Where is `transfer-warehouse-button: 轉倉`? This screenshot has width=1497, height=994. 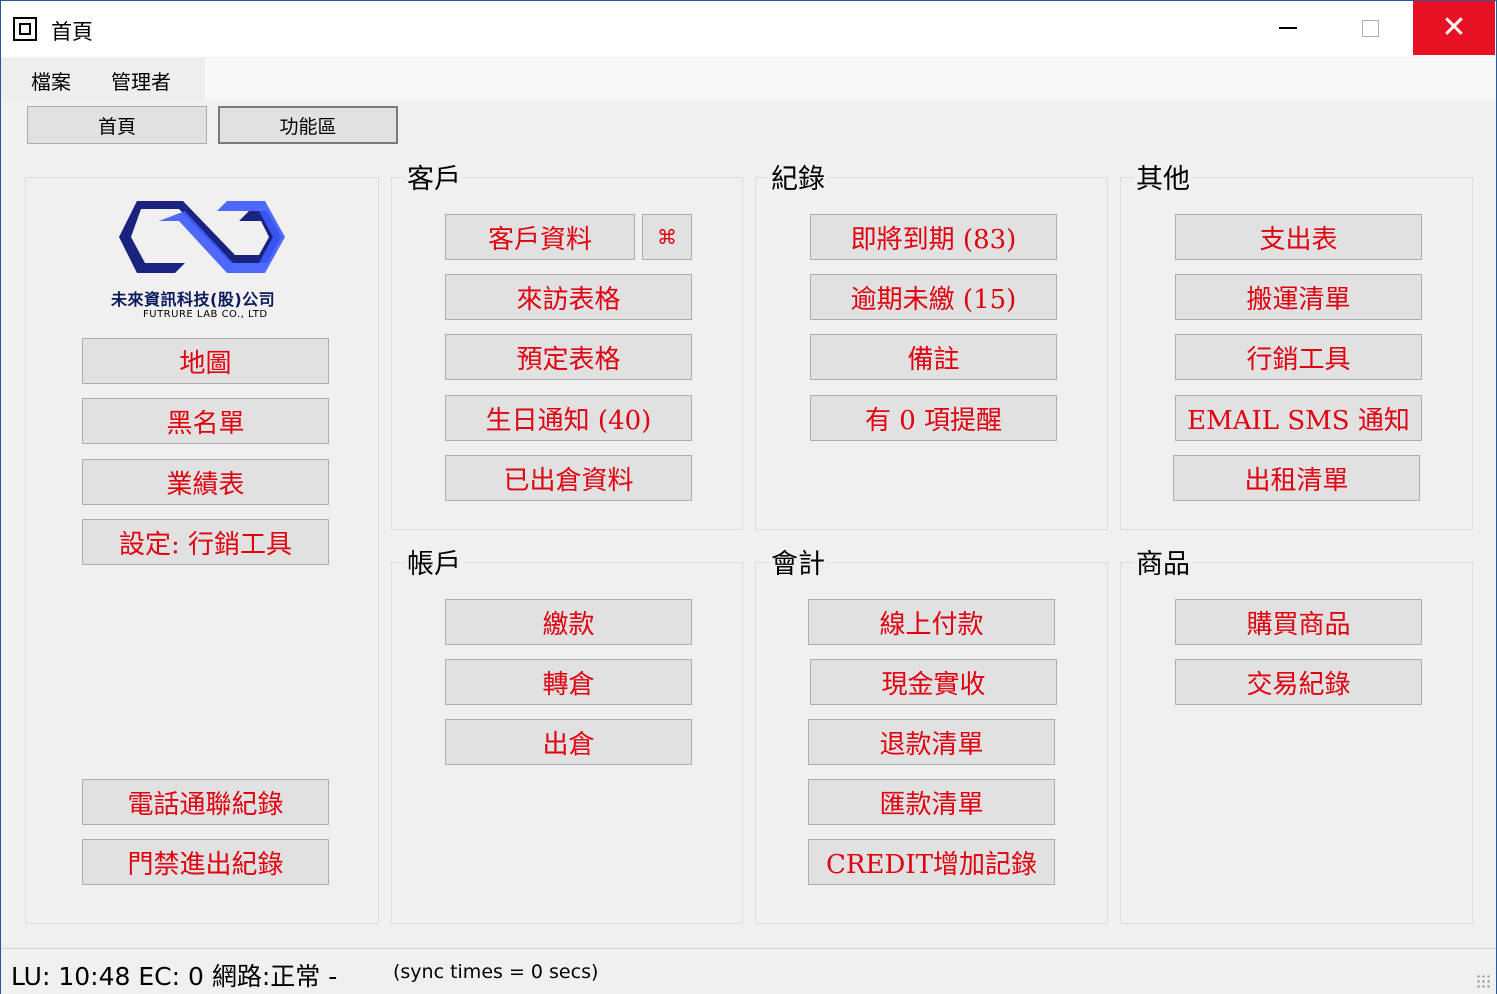
transfer-warehouse-button: 轉倉 is located at coordinates (568, 682).